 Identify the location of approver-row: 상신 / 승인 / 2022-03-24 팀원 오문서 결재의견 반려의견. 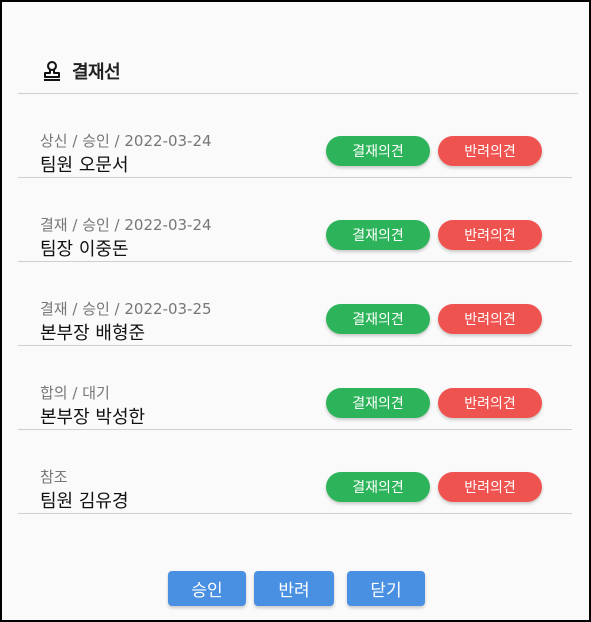
(295, 136).